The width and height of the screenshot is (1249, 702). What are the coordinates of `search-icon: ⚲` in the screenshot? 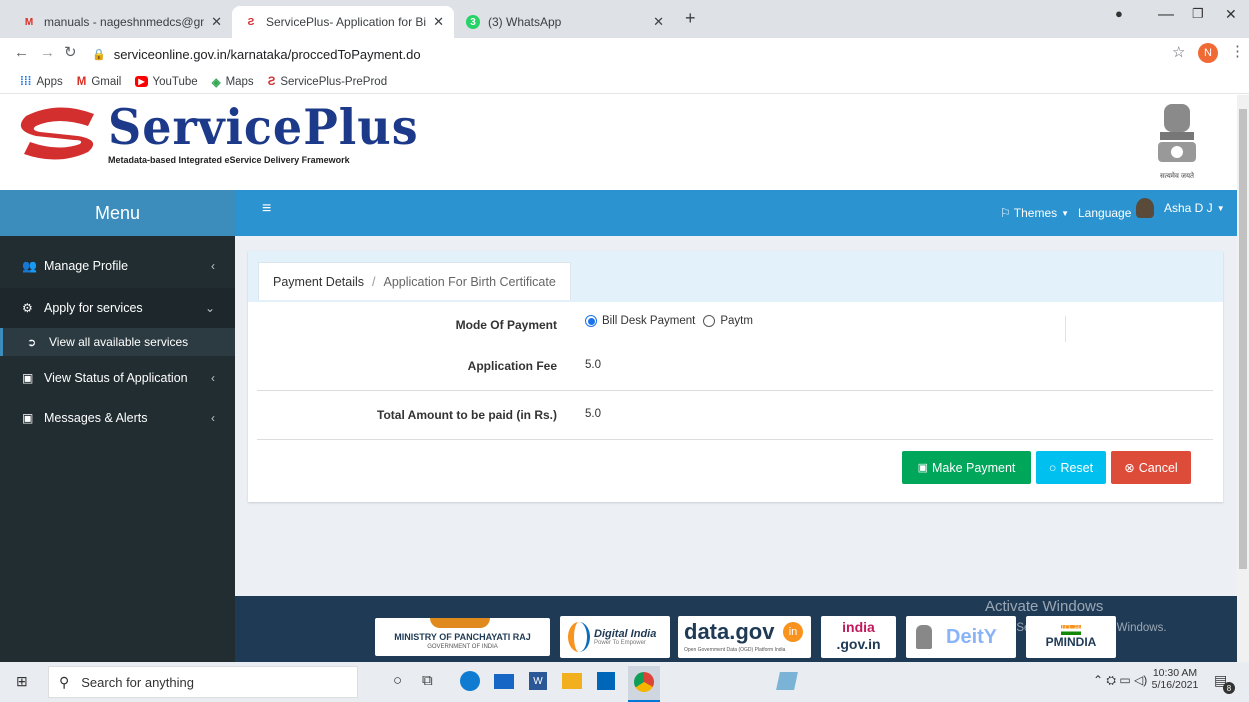 It's located at (64, 681).